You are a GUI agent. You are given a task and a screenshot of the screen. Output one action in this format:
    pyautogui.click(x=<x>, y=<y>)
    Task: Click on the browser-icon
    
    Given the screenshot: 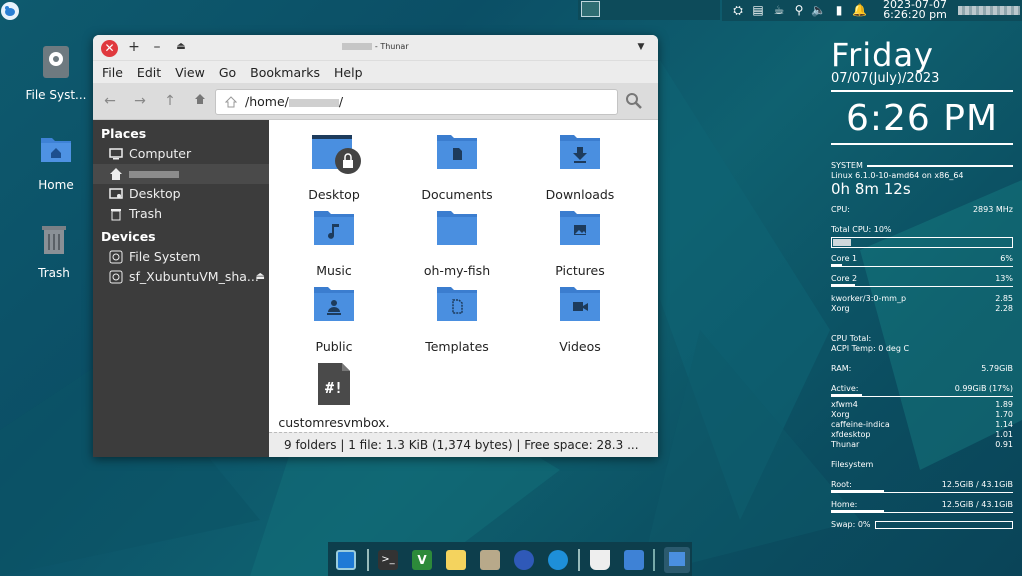 What is the action you would take?
    pyautogui.click(x=524, y=560)
    